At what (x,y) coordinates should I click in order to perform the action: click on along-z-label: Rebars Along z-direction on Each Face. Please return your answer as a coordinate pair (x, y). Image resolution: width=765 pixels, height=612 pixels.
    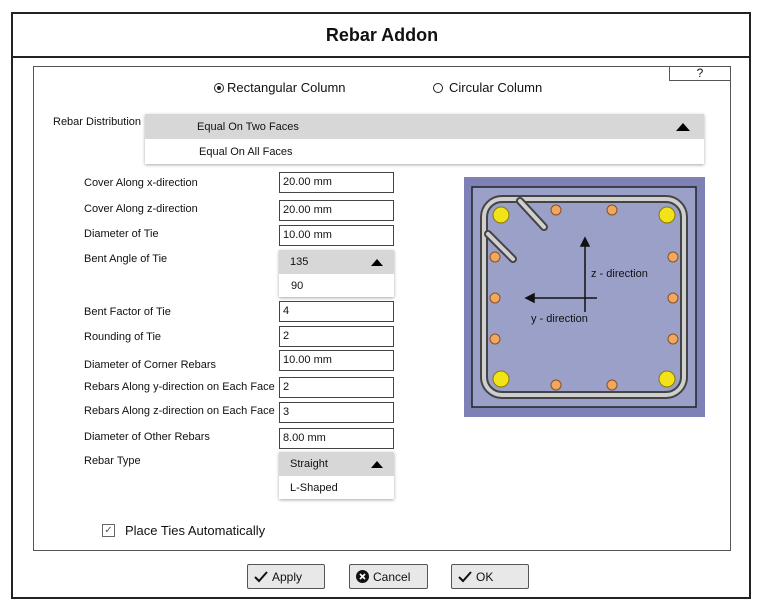
    Looking at the image, I should click on (179, 411).